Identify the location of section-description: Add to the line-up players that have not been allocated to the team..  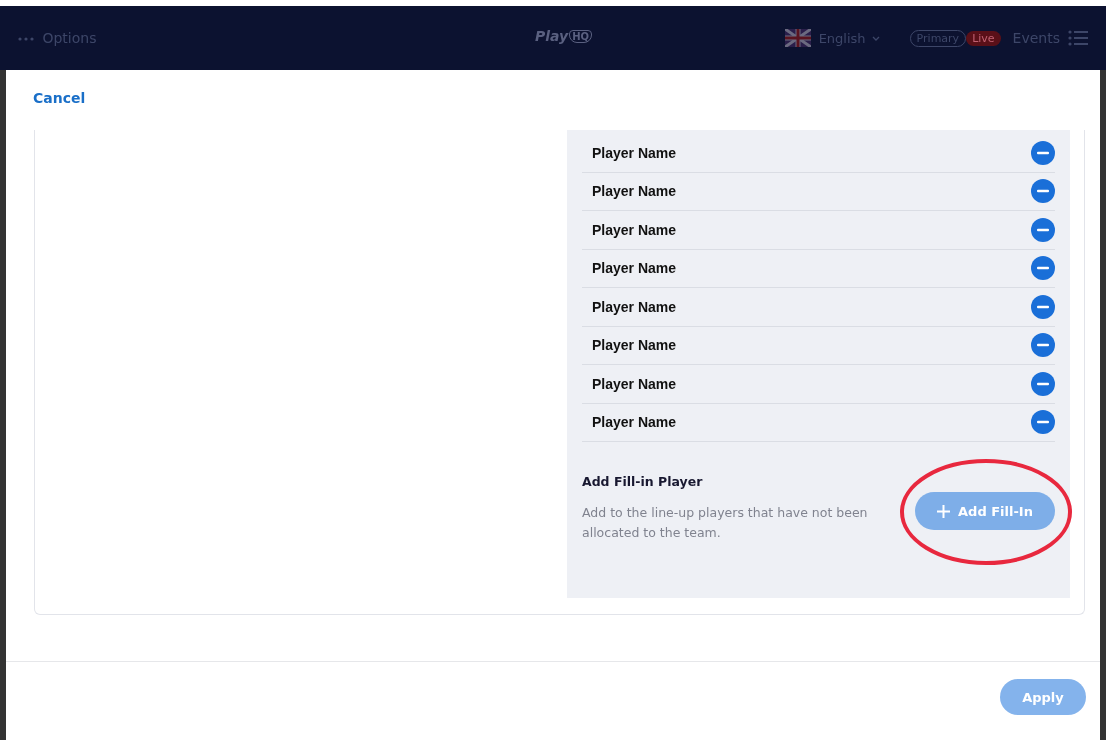
(725, 523).